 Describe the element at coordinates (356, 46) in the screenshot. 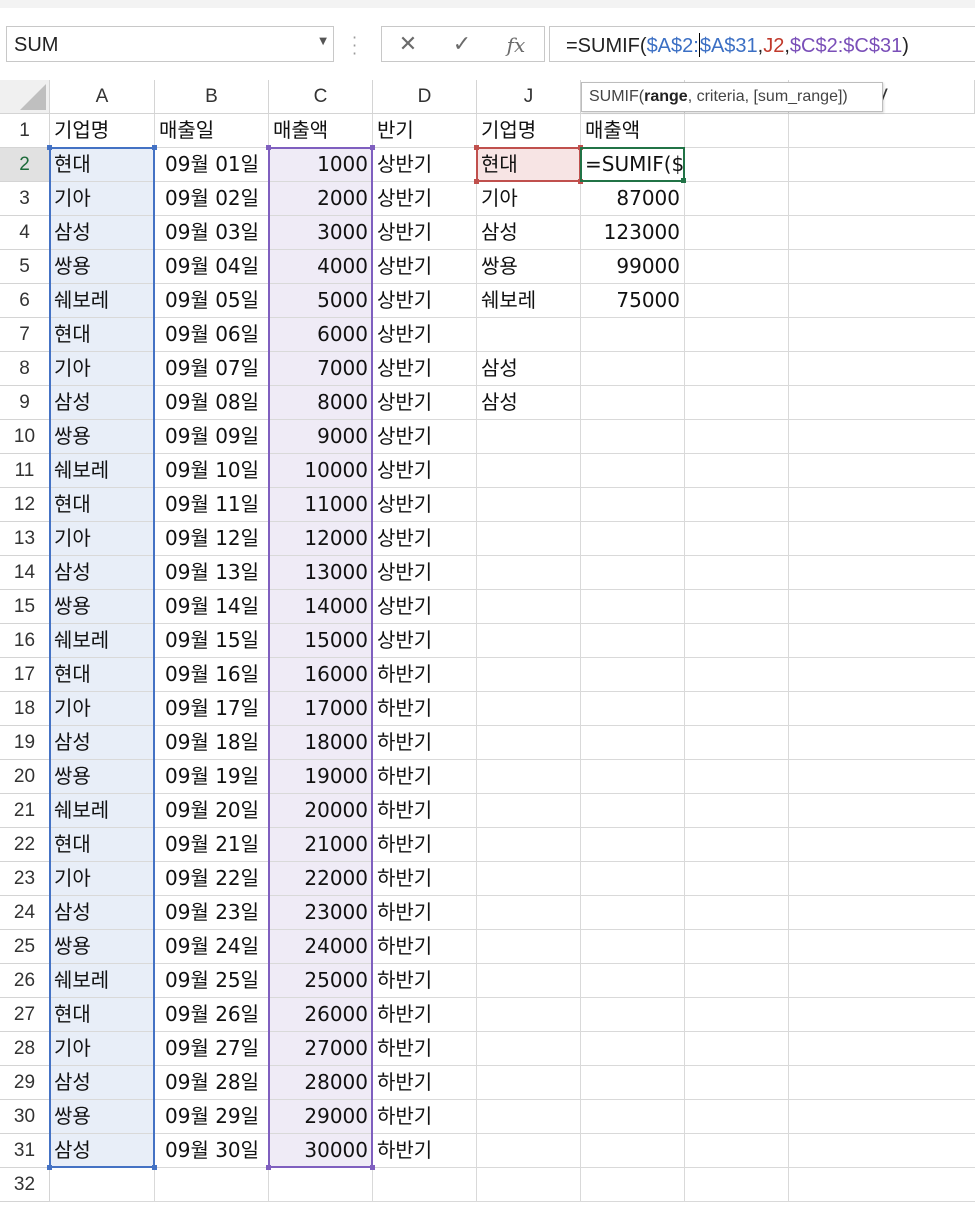

I see `drag-handle-icon: · · ·` at that location.